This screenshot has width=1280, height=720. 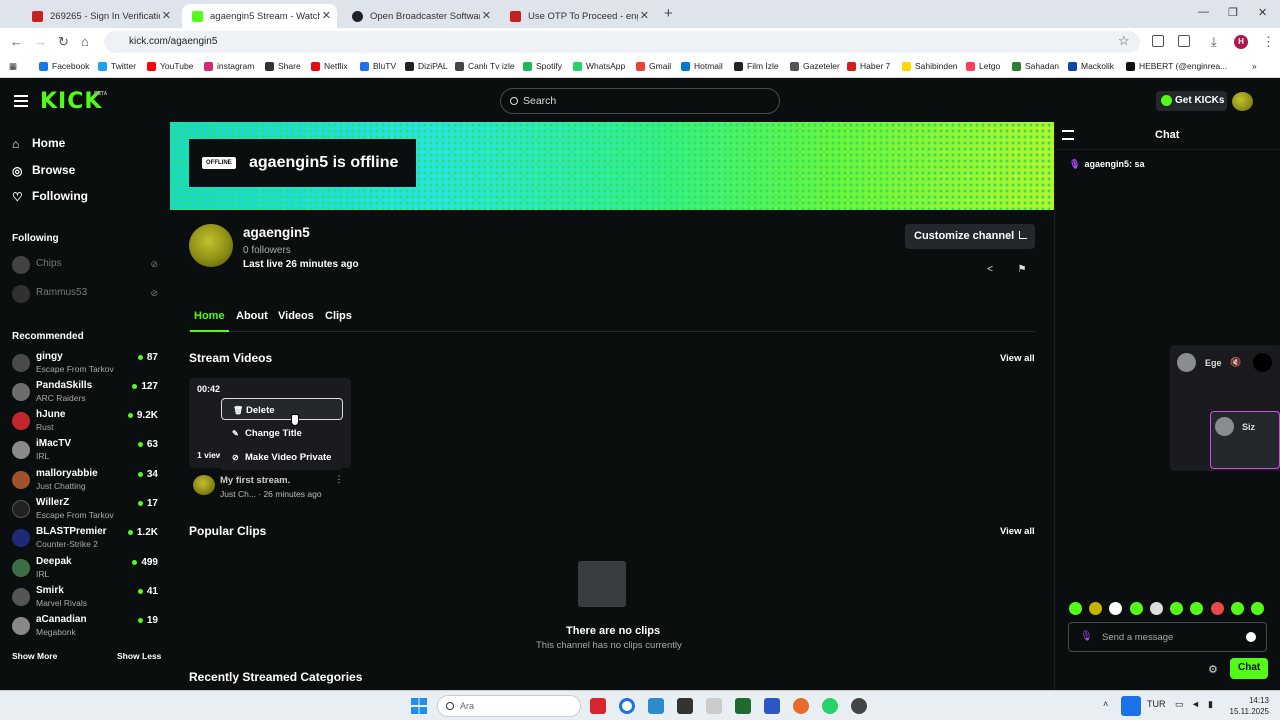 I want to click on share-icon: <, so click(x=990, y=270).